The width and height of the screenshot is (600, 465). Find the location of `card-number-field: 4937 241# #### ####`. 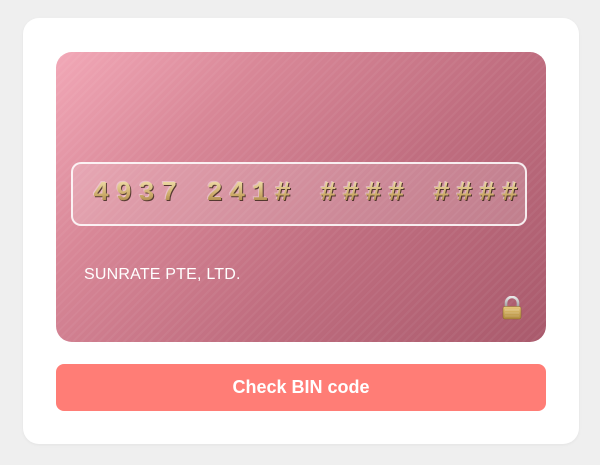

card-number-field: 4937 241# #### #### is located at coordinates (299, 194).